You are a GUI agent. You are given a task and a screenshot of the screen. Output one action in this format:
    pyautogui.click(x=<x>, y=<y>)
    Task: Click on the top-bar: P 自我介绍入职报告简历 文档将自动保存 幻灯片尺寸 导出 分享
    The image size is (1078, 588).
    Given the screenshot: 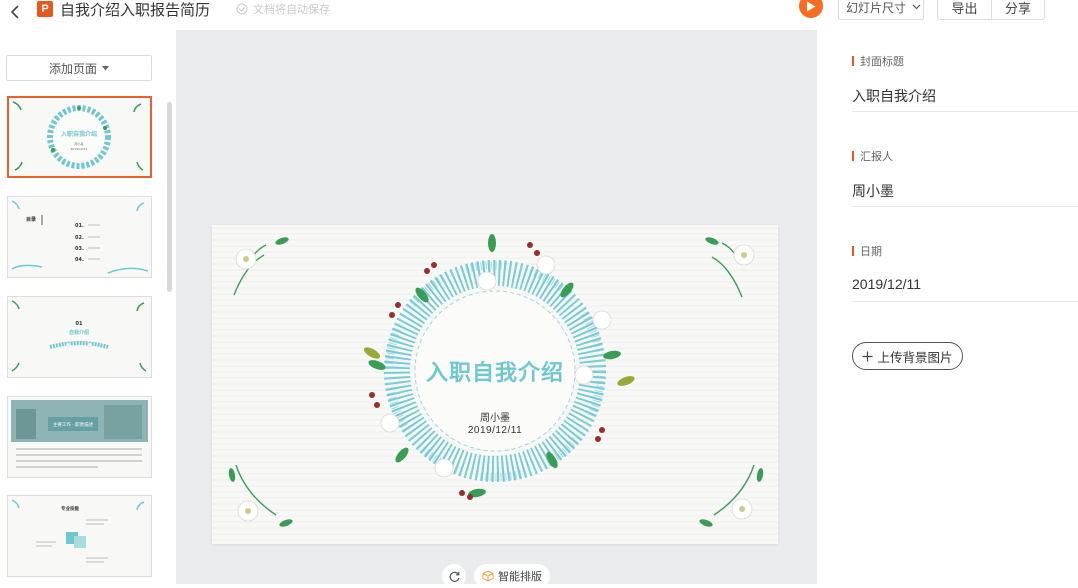 What is the action you would take?
    pyautogui.click(x=539, y=15)
    